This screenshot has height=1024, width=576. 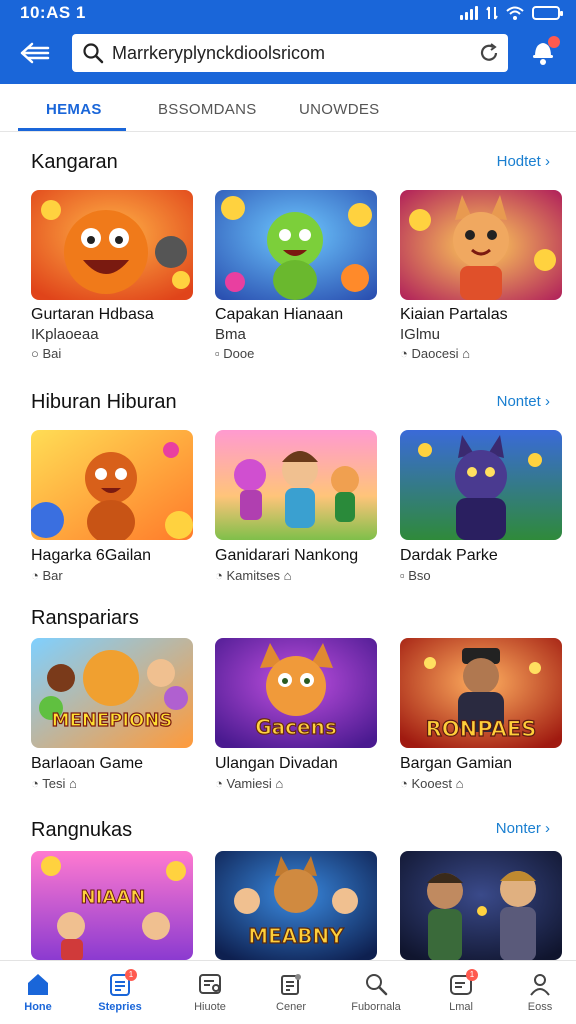 What do you see at coordinates (218, 53) in the screenshot?
I see `url-text: Marrkeryplynckdioolsricom` at bounding box center [218, 53].